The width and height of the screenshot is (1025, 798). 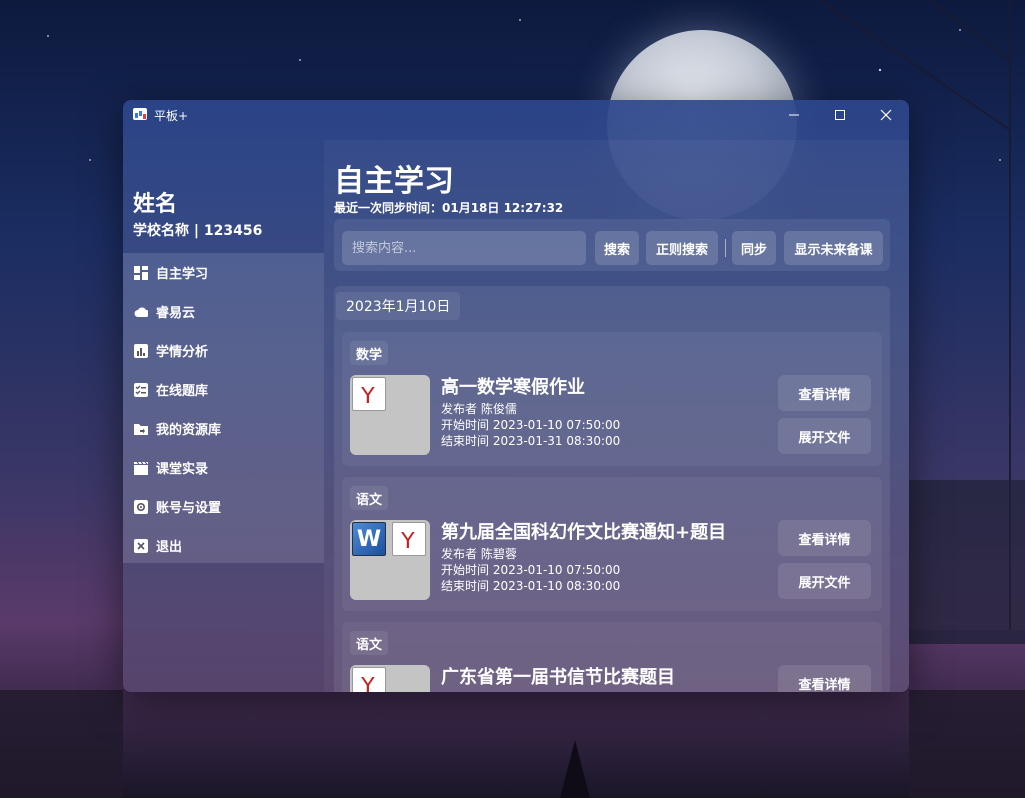 I want to click on assignment-title: 高一数学寒假作业, so click(x=513, y=387).